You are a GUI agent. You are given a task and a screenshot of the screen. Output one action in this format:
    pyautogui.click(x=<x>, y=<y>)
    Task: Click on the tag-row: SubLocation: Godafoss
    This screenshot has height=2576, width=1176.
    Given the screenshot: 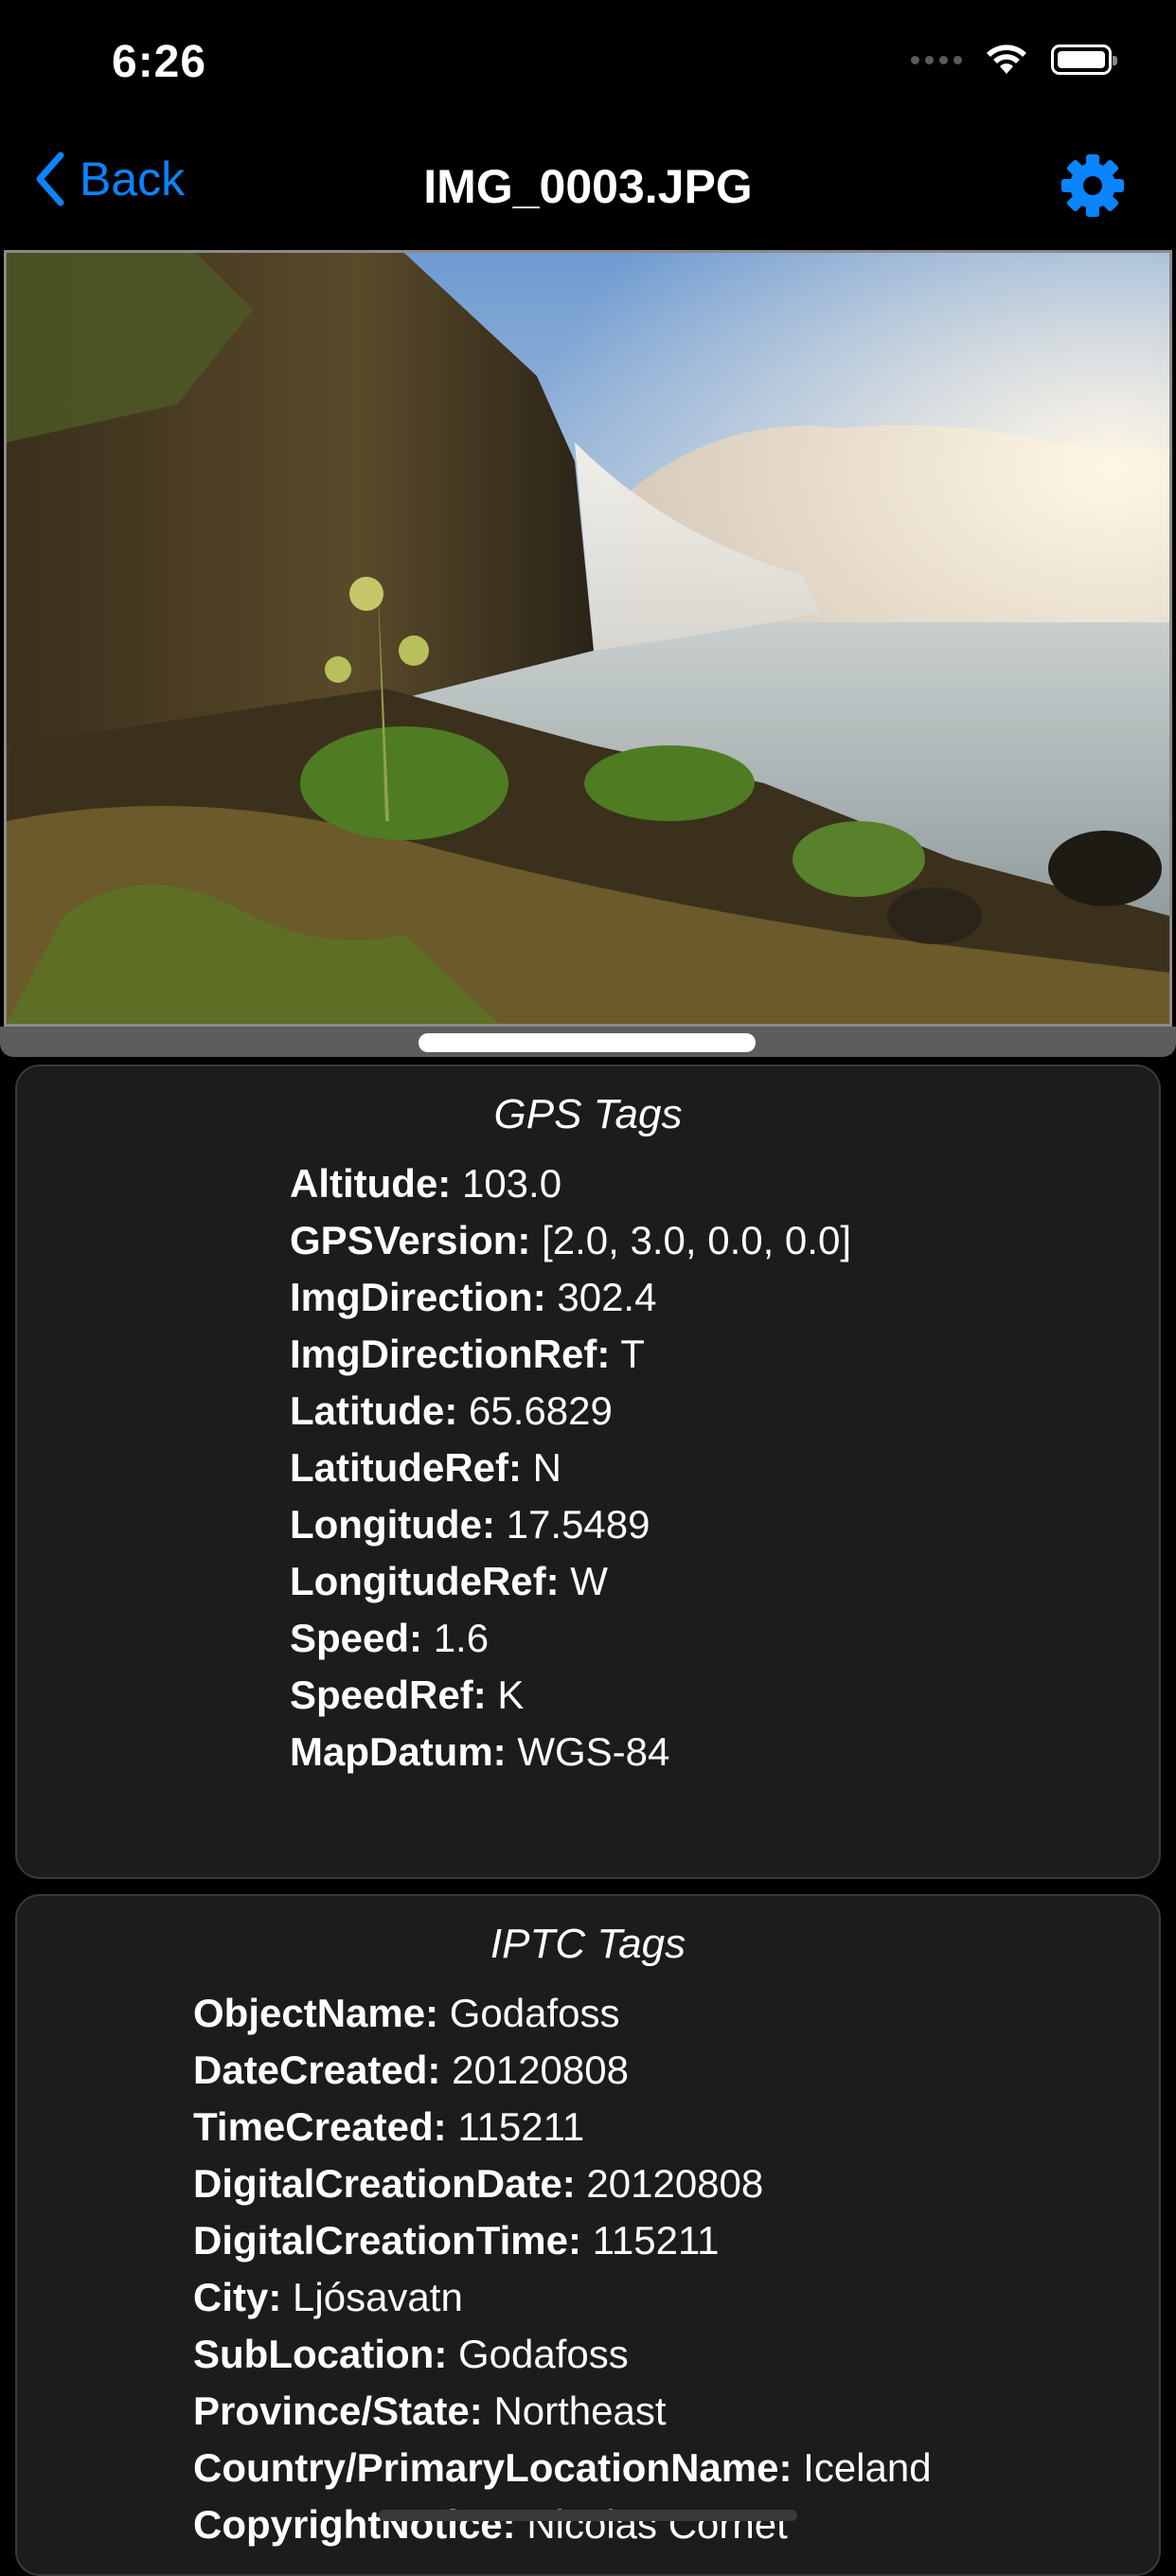 What is the action you would take?
    pyautogui.click(x=411, y=2354)
    